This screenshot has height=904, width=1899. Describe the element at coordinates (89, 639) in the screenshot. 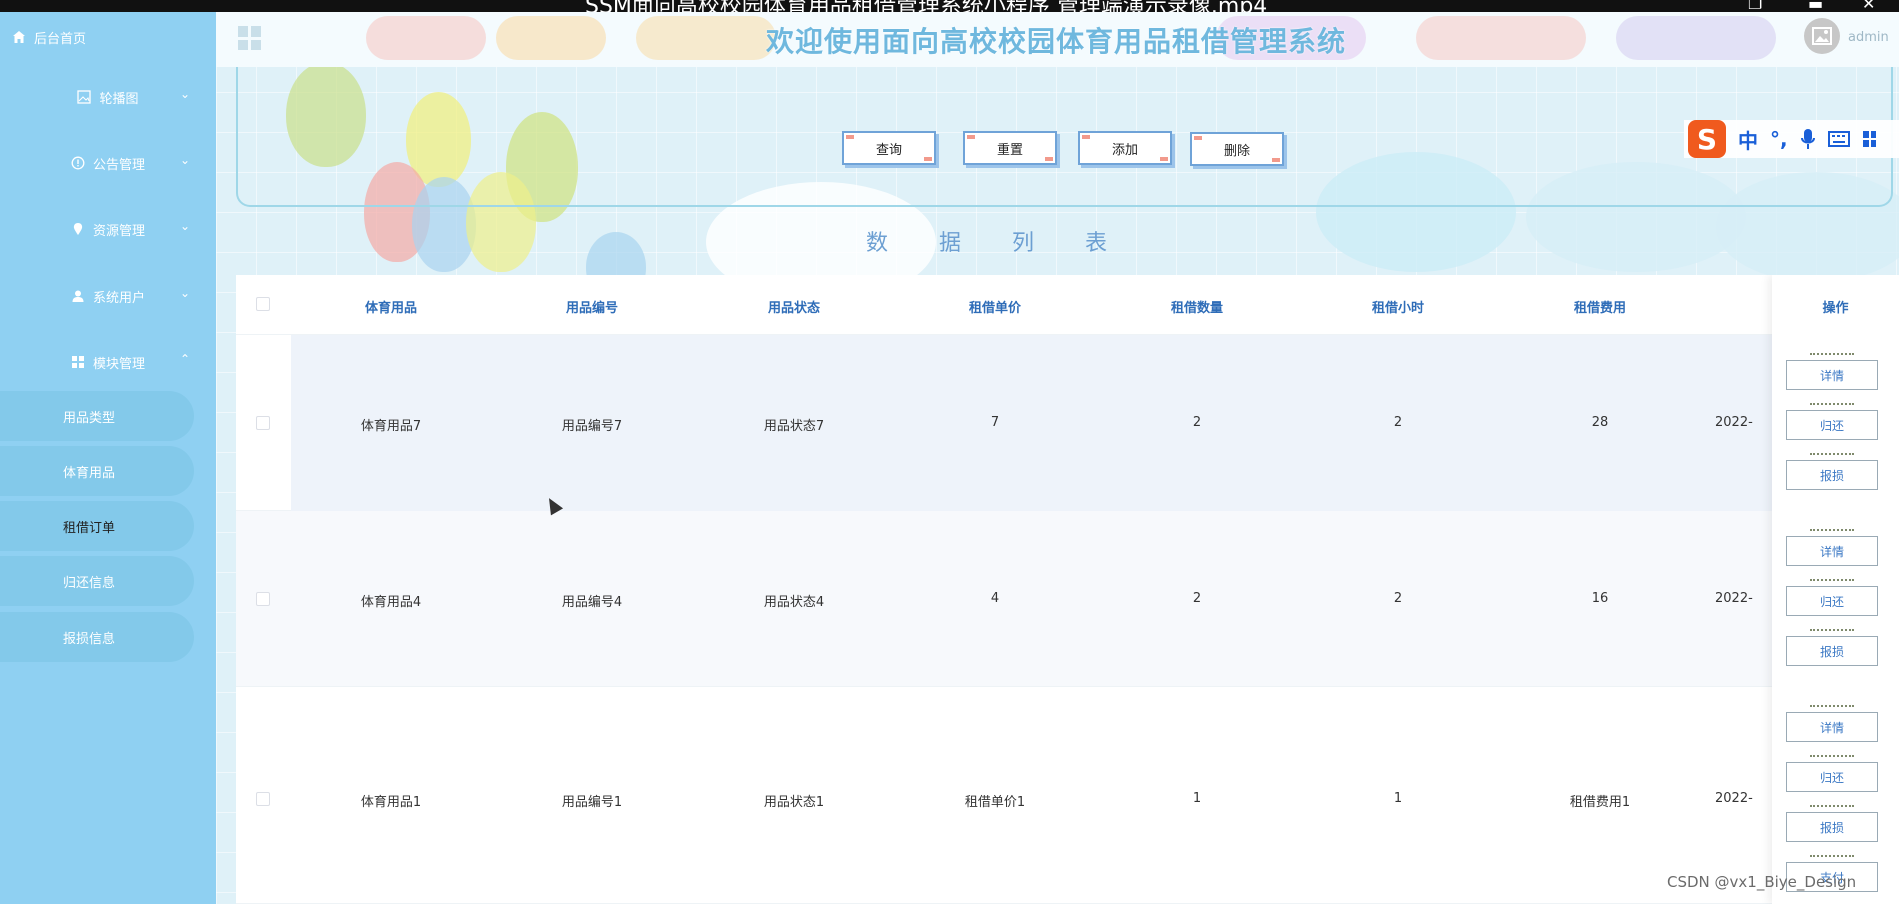

I see `submenu-label: 报损信息` at that location.